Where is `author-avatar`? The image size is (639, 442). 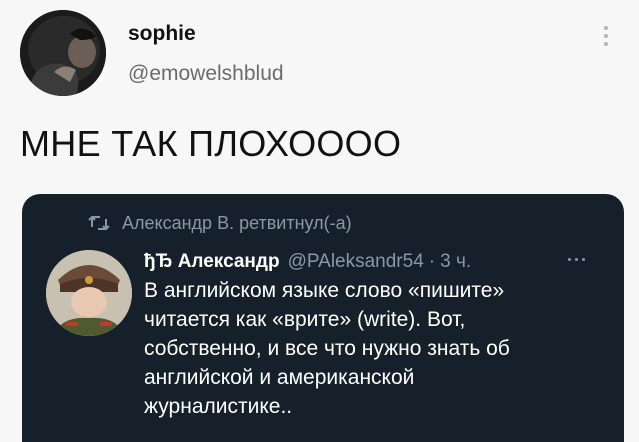
author-avatar is located at coordinates (63, 53).